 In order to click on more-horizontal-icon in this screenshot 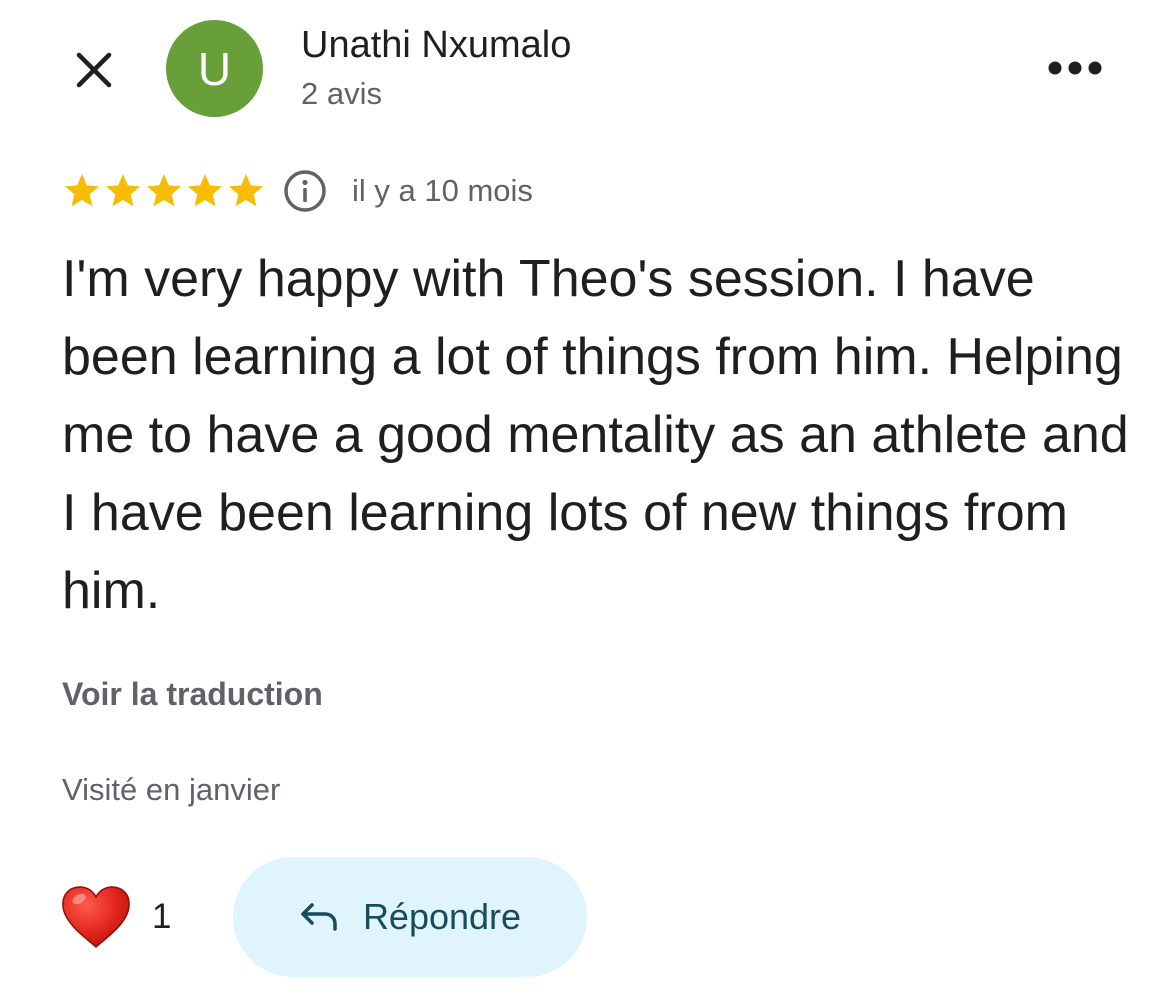, I will do `click(1075, 68)`.